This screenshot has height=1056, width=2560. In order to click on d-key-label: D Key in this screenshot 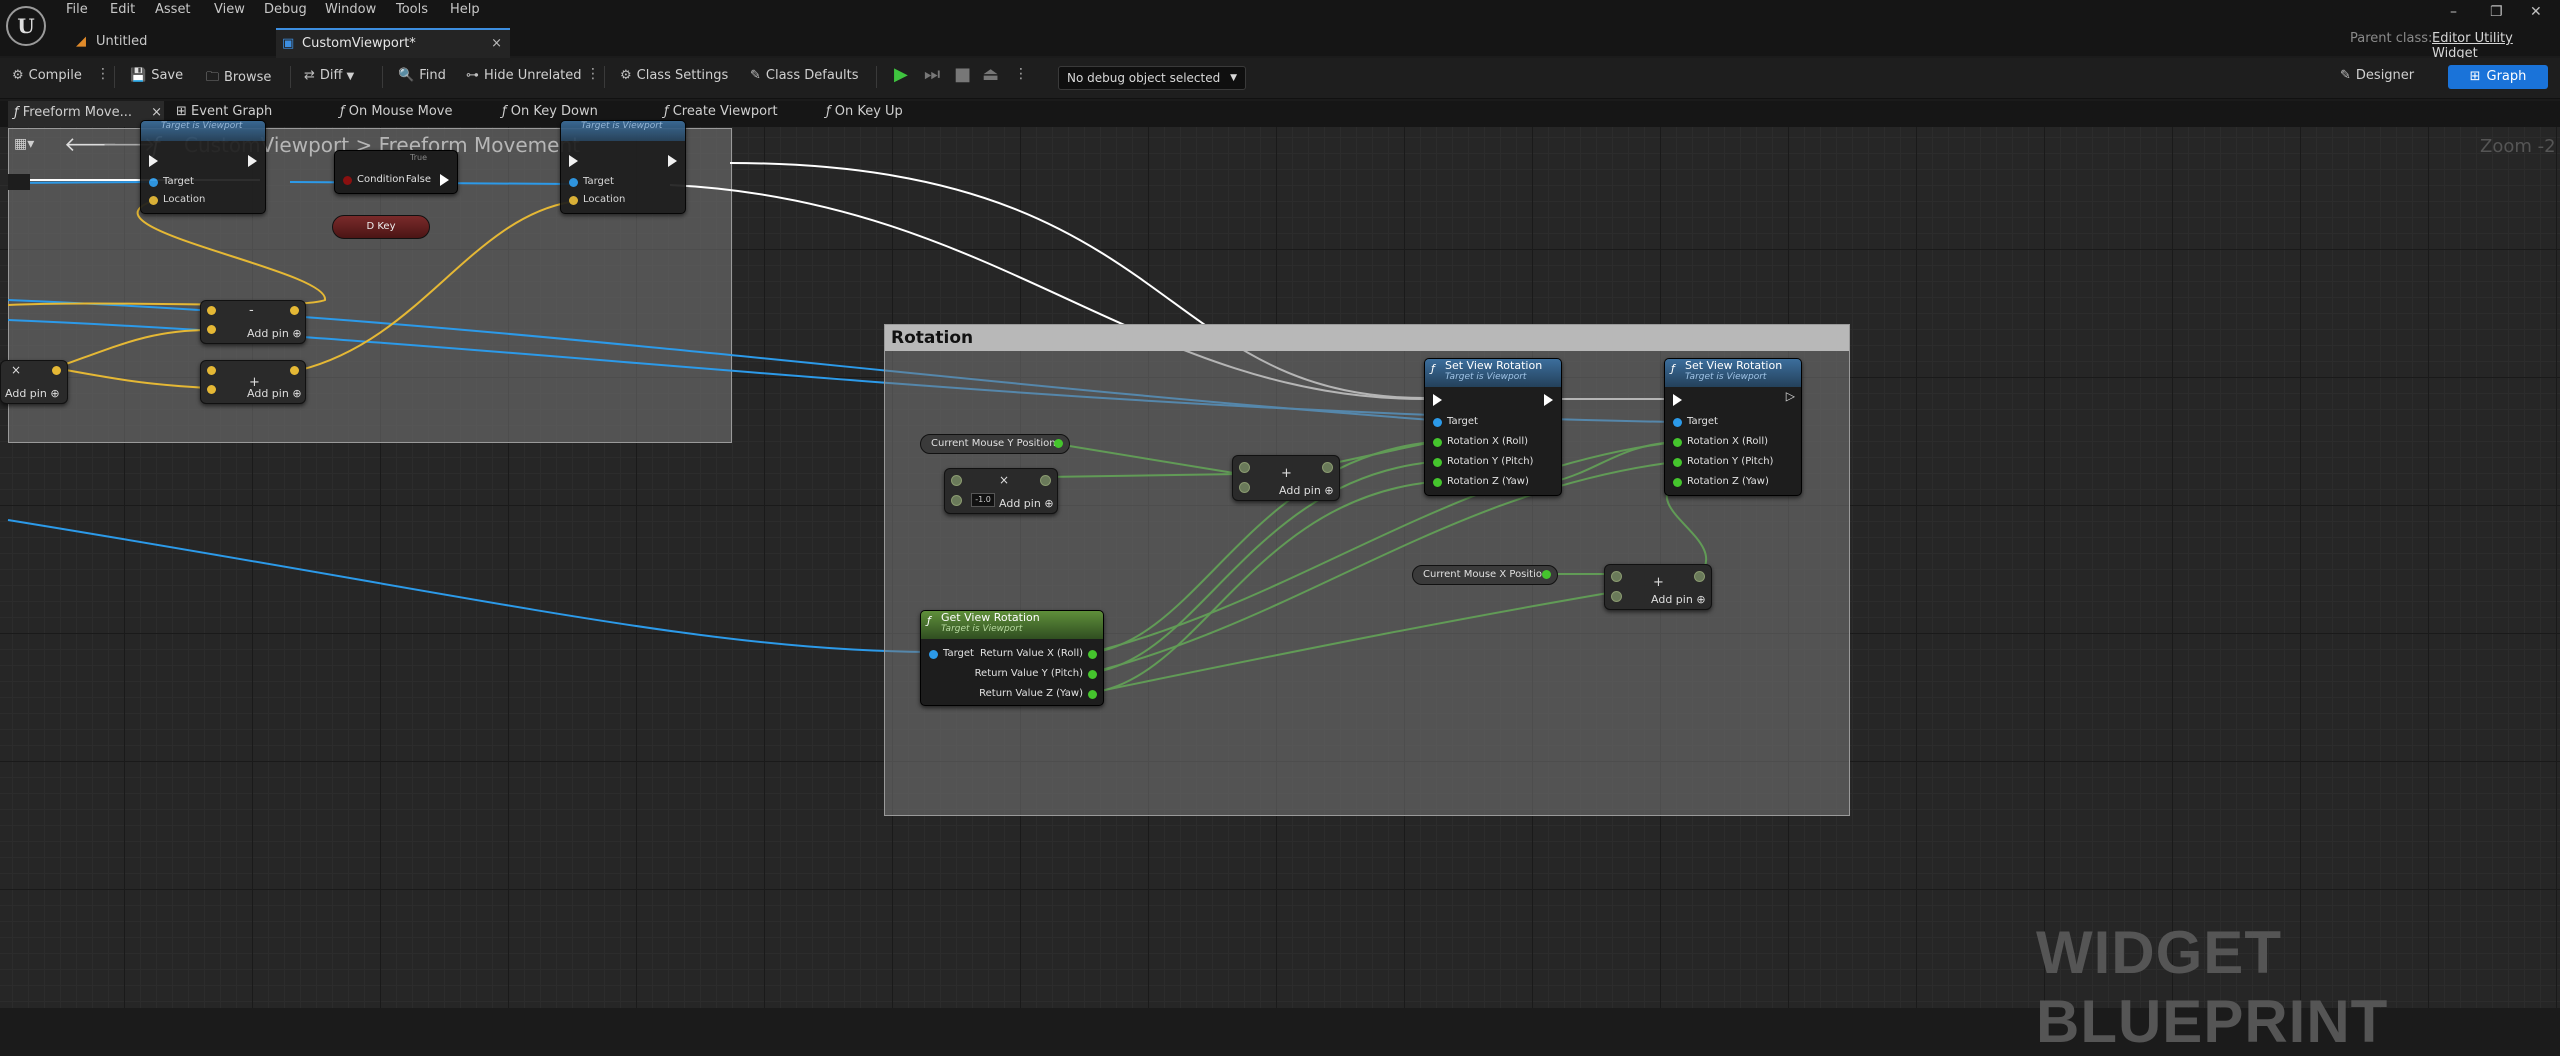, I will do `click(381, 226)`.